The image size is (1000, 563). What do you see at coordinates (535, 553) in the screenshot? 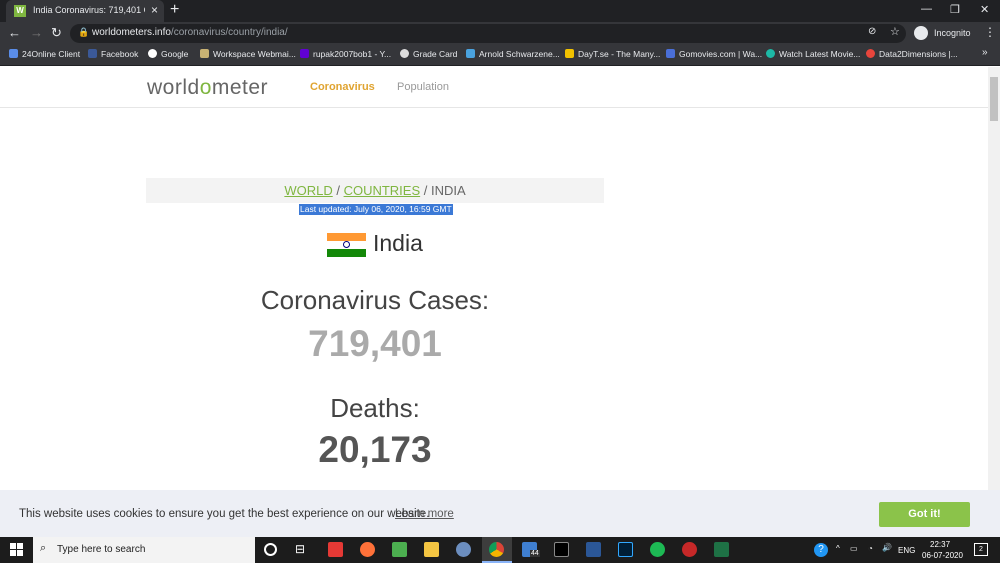
I see `badge-count: 44` at bounding box center [535, 553].